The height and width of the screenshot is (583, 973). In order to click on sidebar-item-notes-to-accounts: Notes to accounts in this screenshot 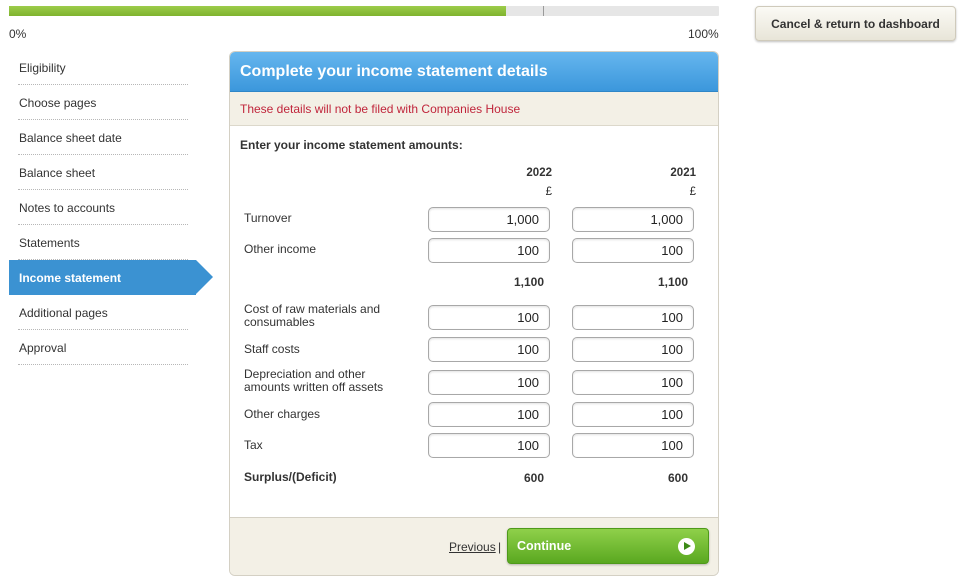, I will do `click(111, 207)`.